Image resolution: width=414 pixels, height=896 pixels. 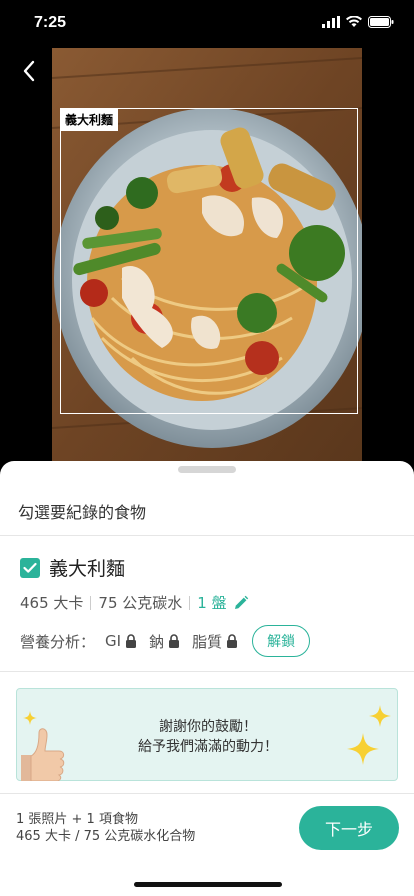 I want to click on battery-icon, so click(x=381, y=22).